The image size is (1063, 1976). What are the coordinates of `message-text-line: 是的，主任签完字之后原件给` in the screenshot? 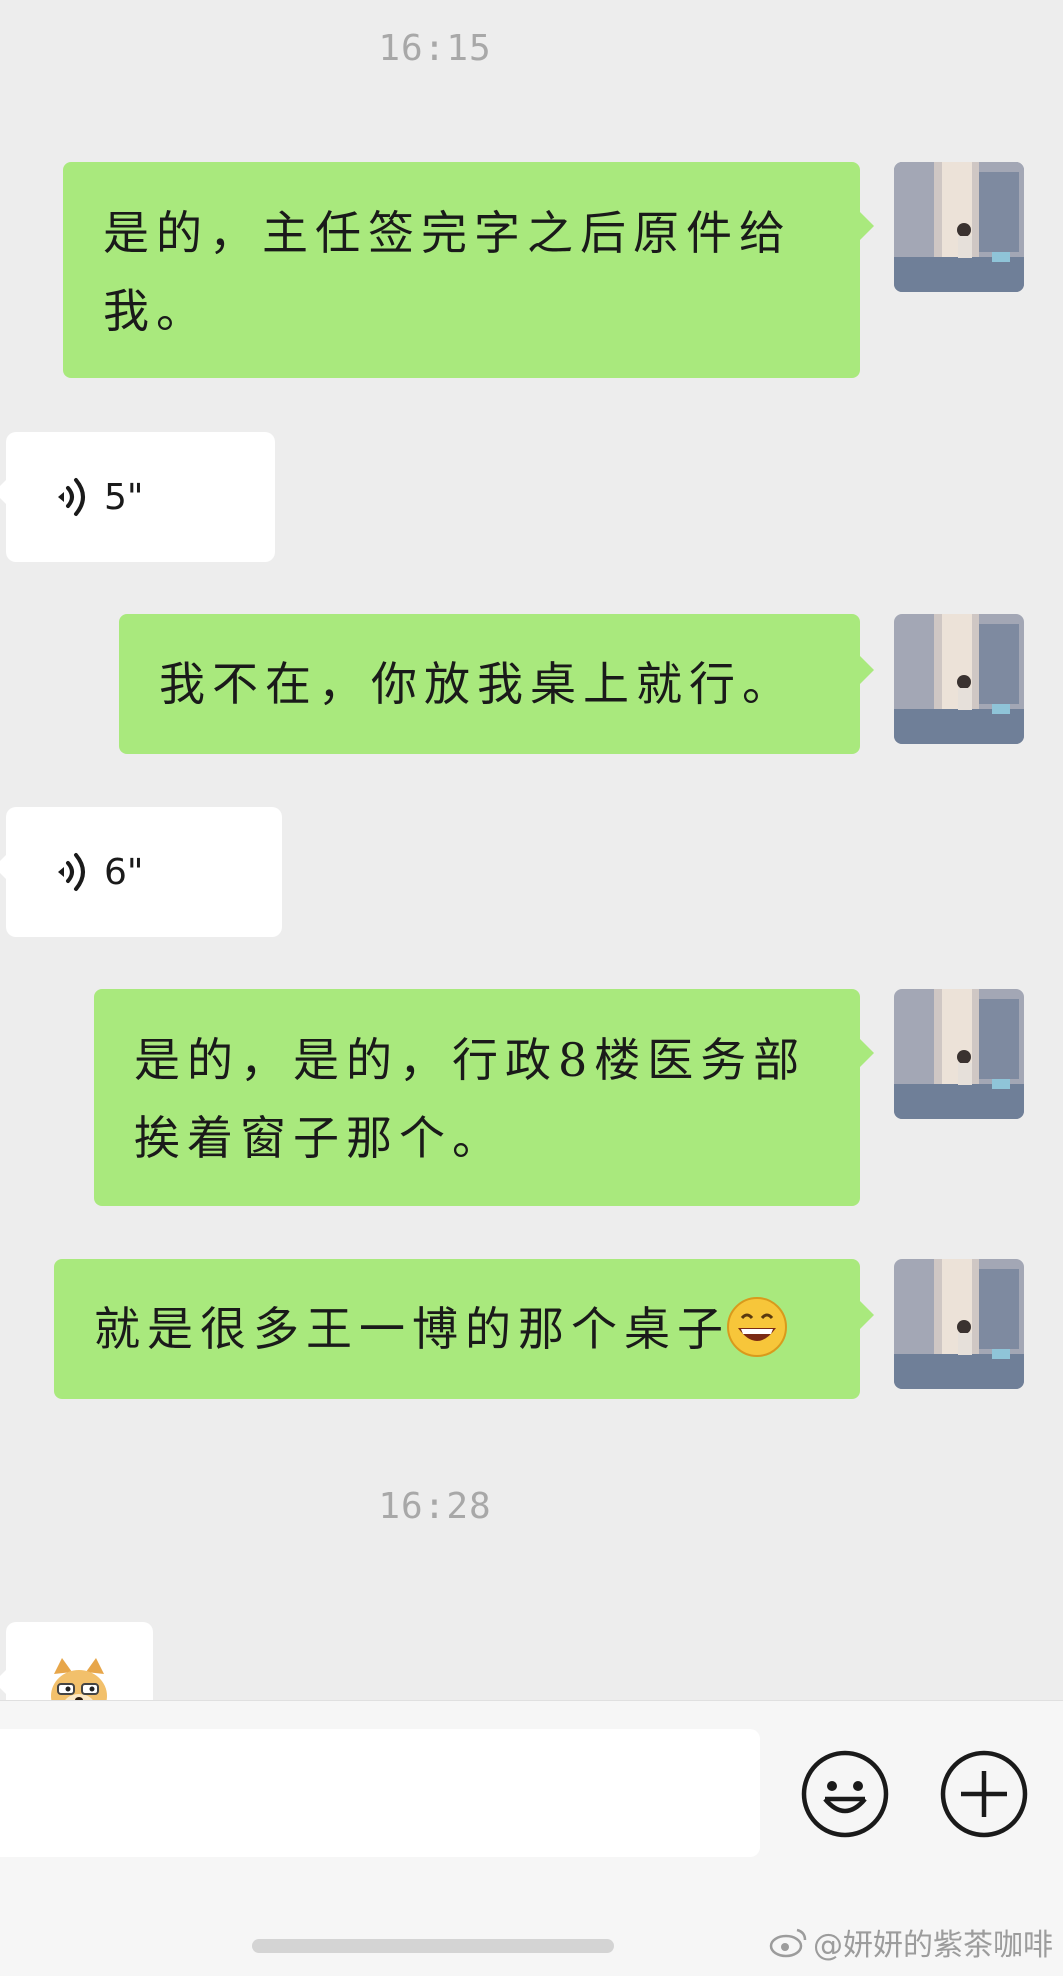 It's located at (447, 233).